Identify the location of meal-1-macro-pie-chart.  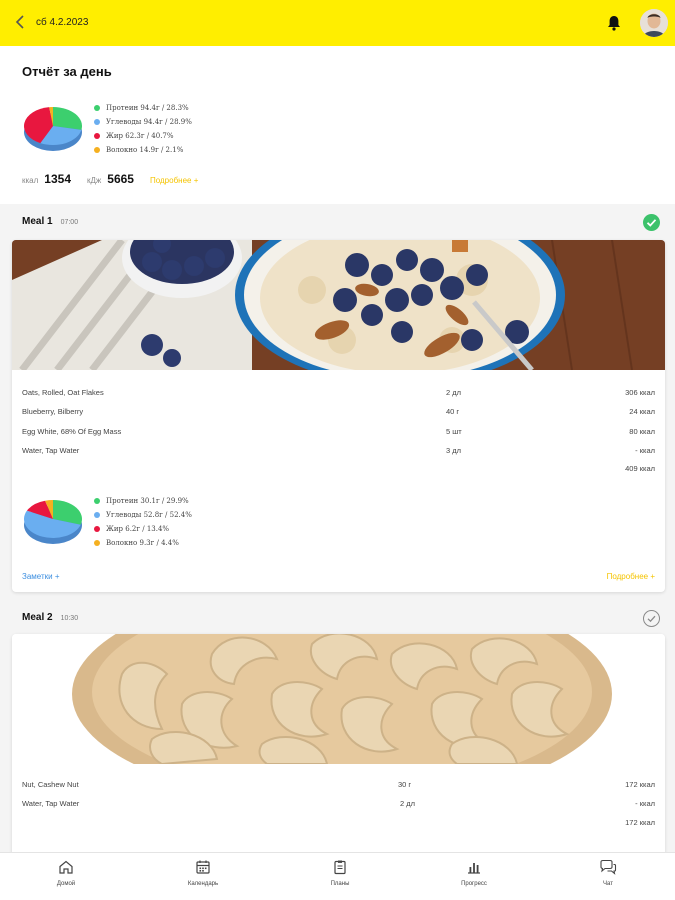
(53, 522).